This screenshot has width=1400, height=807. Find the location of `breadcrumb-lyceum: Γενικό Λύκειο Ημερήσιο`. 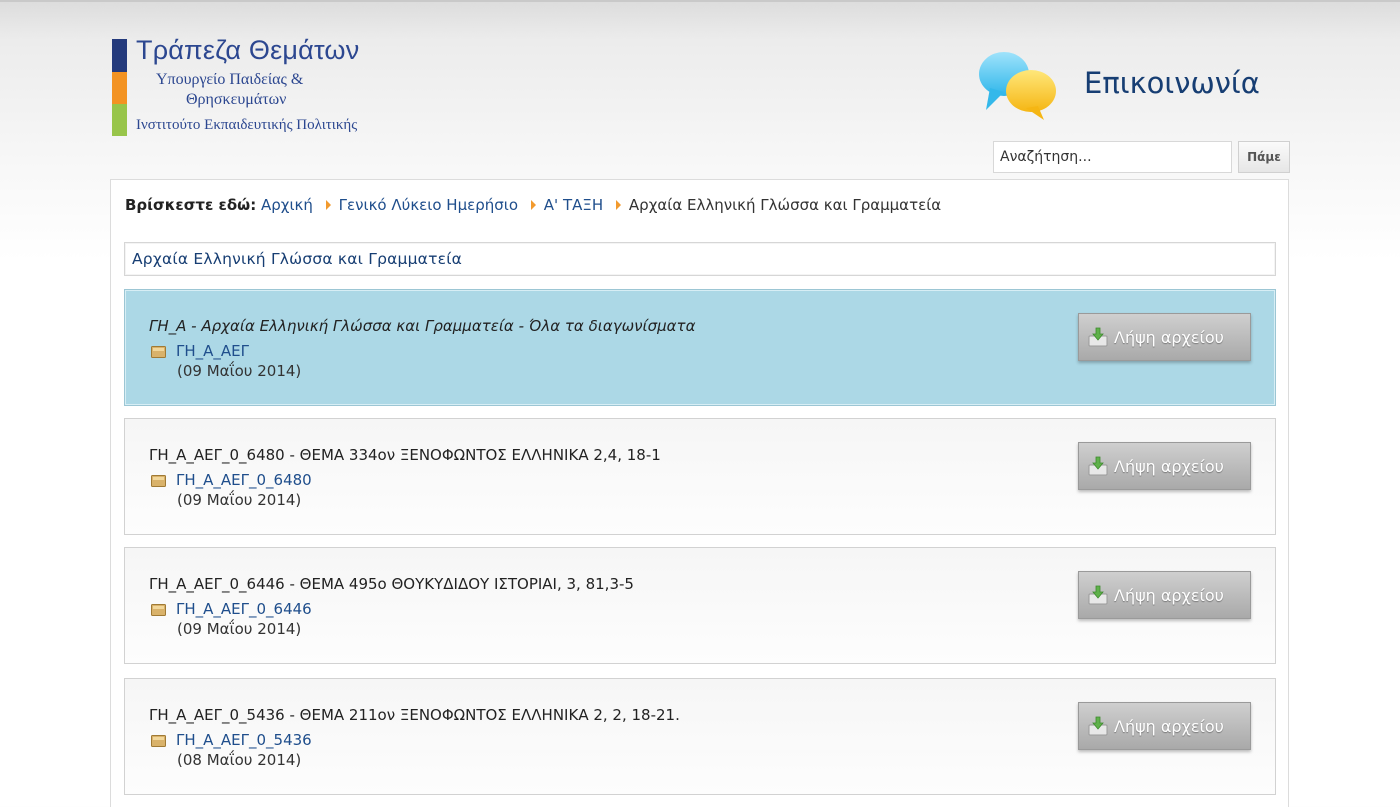

breadcrumb-lyceum: Γενικό Λύκειο Ημερήσιο is located at coordinates (428, 205).